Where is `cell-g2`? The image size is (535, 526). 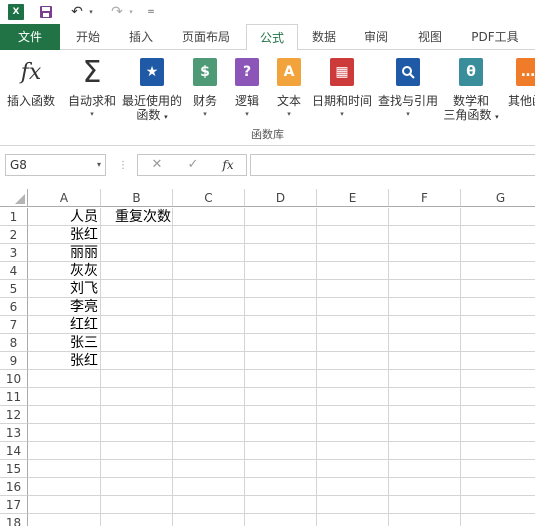
cell-g2 is located at coordinates (498, 235).